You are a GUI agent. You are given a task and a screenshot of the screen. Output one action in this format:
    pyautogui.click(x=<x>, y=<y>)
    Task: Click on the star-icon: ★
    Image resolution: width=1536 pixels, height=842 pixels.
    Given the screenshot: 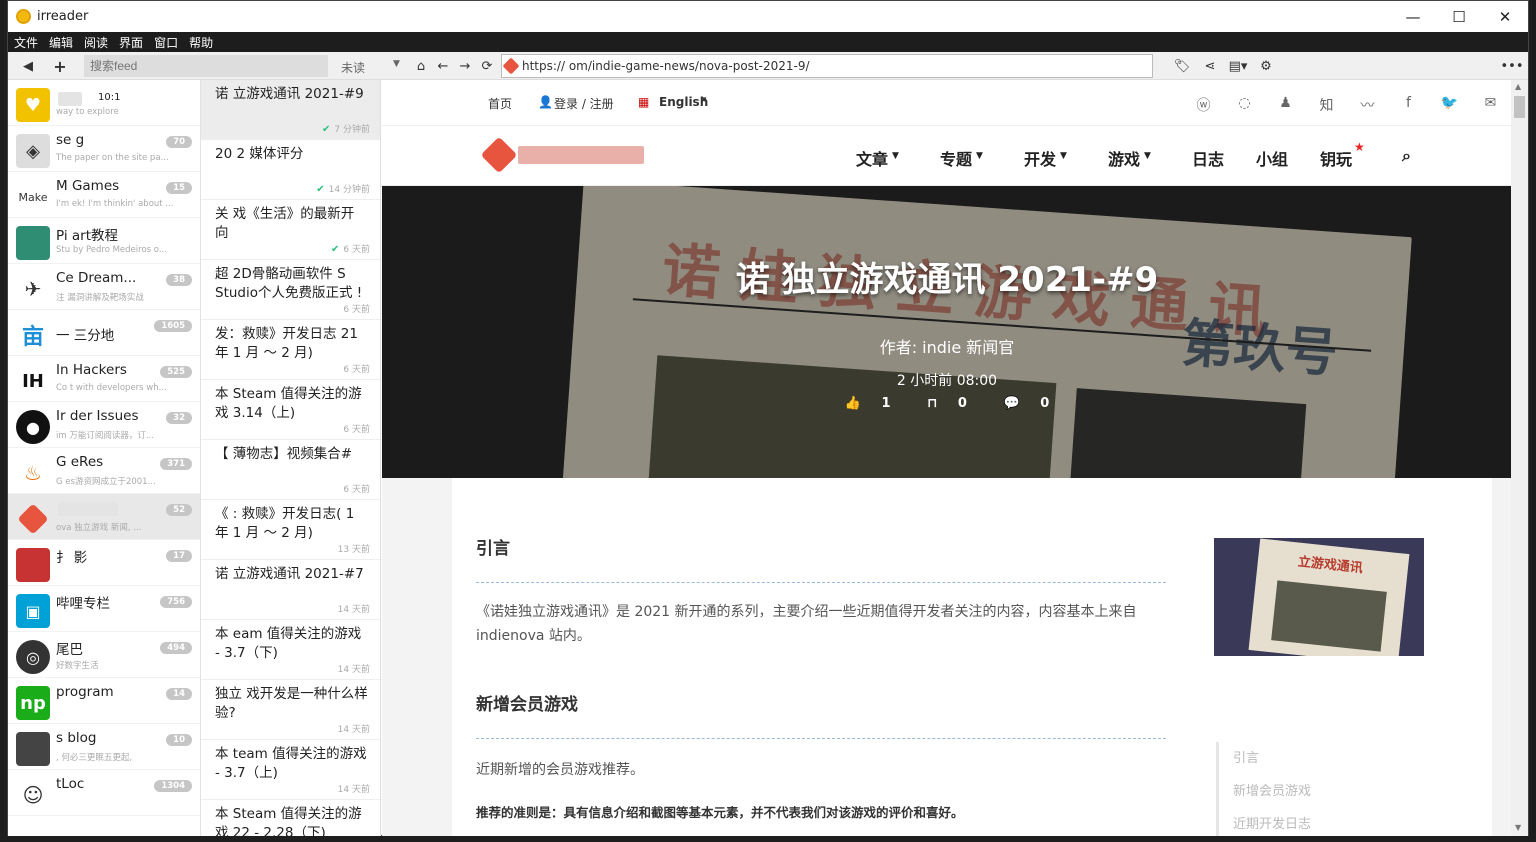 What is the action you would take?
    pyautogui.click(x=1359, y=147)
    